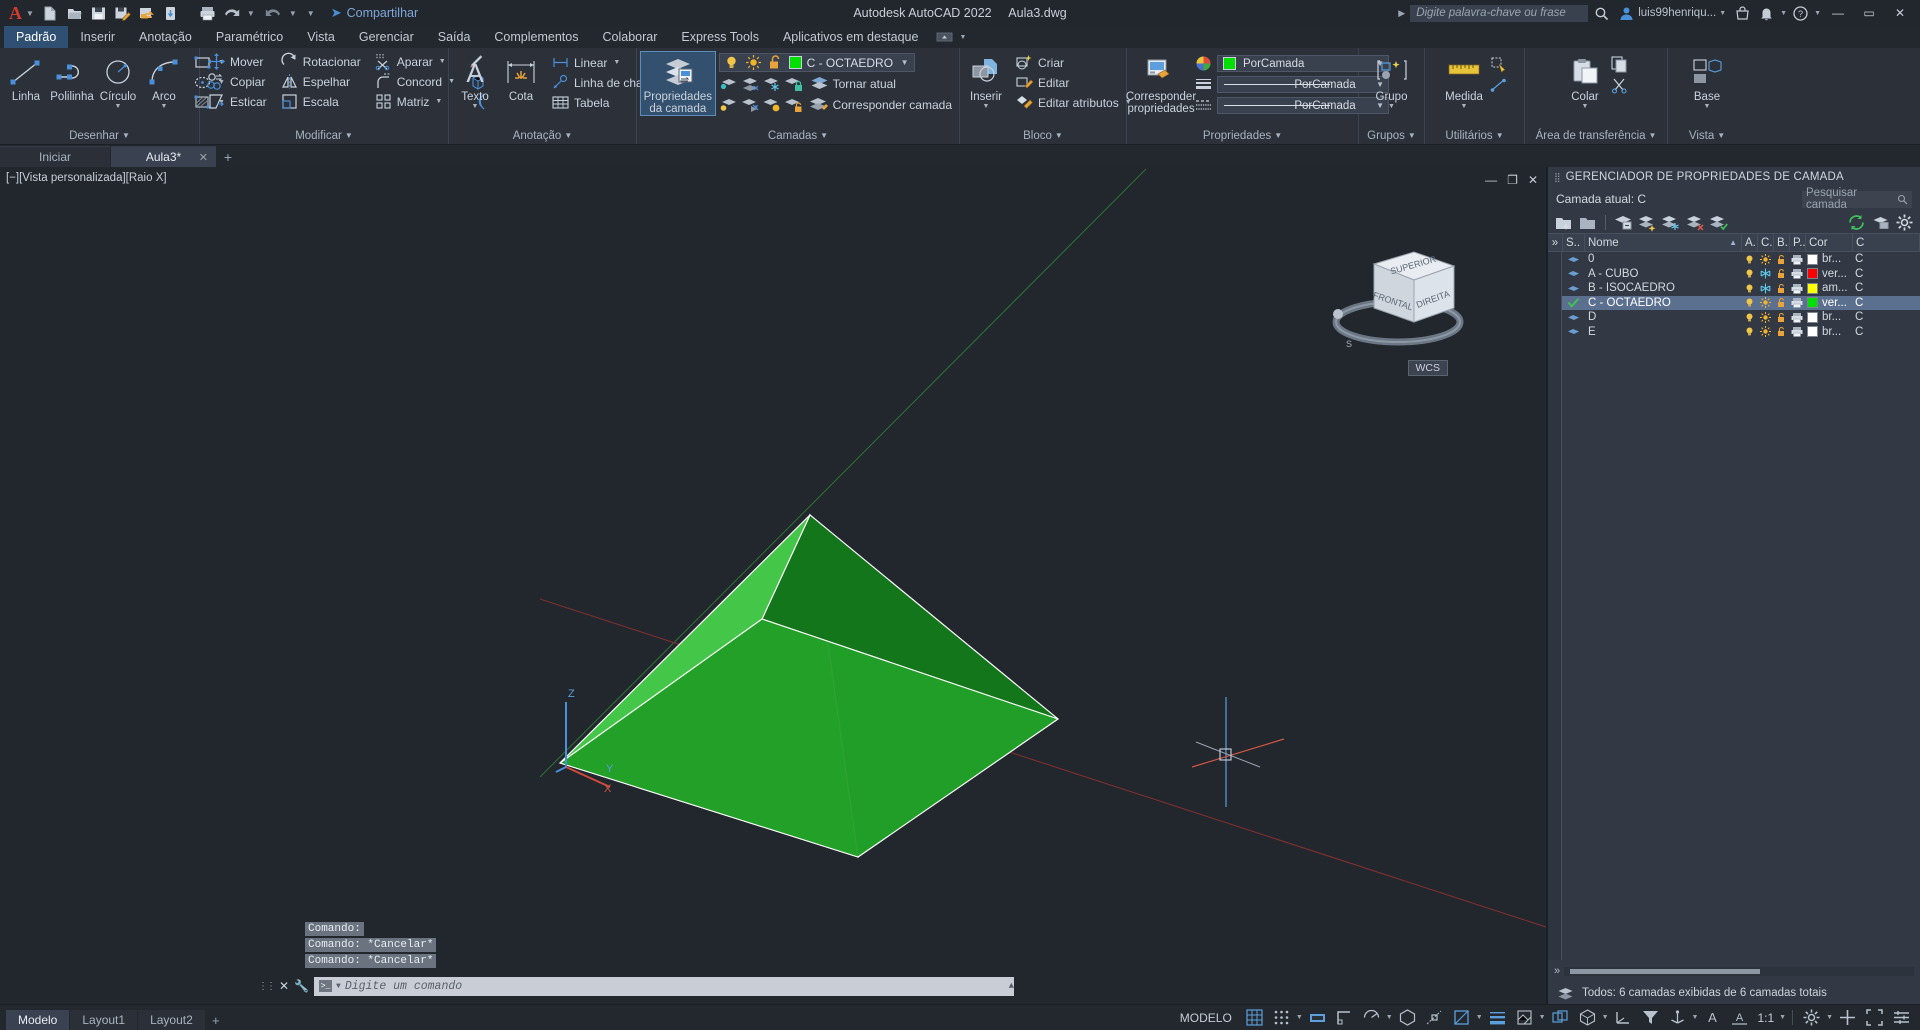 The height and width of the screenshot is (1030, 1920). What do you see at coordinates (1880, 222) in the screenshot?
I see `layer-settings-panel-icon` at bounding box center [1880, 222].